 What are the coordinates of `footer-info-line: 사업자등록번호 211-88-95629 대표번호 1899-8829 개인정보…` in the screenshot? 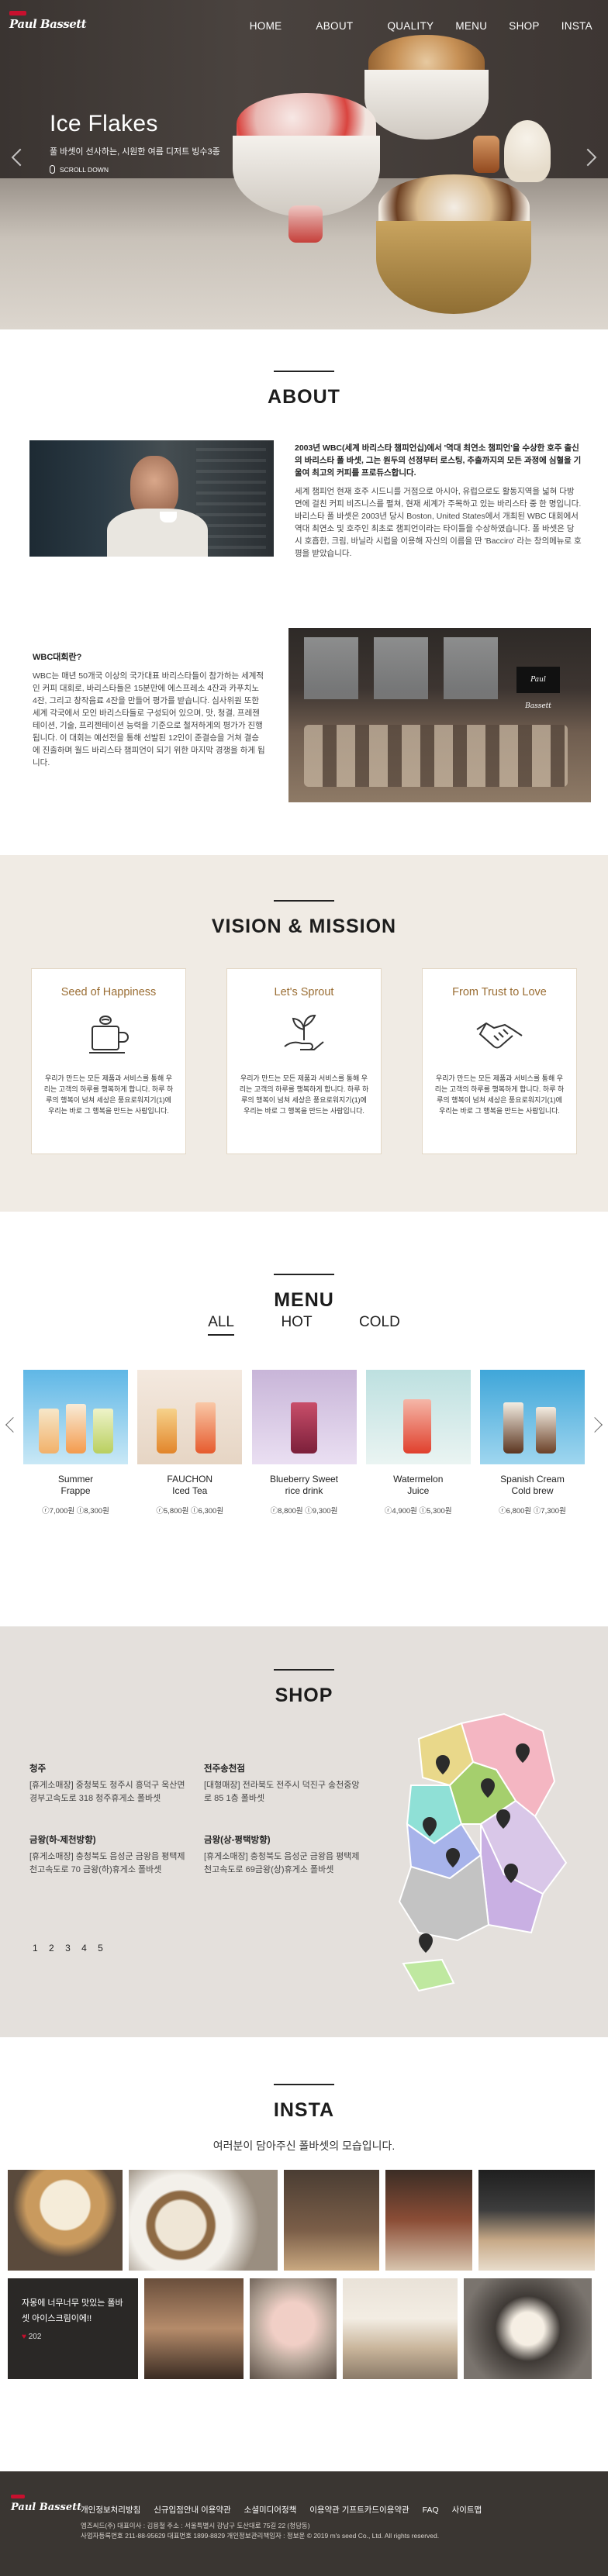 It's located at (260, 2536).